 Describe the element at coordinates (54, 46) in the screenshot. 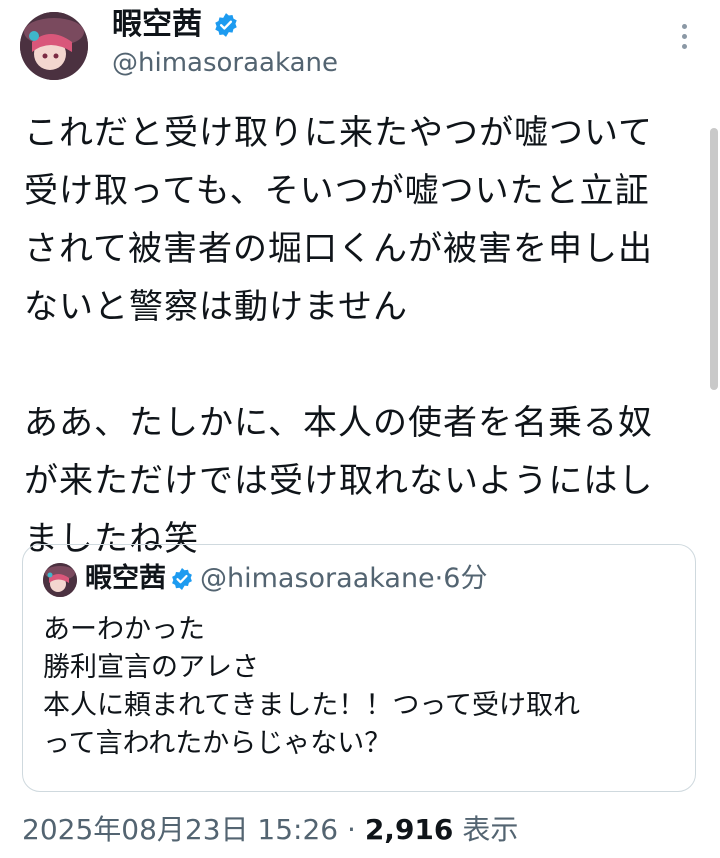

I see `author-avatar` at that location.